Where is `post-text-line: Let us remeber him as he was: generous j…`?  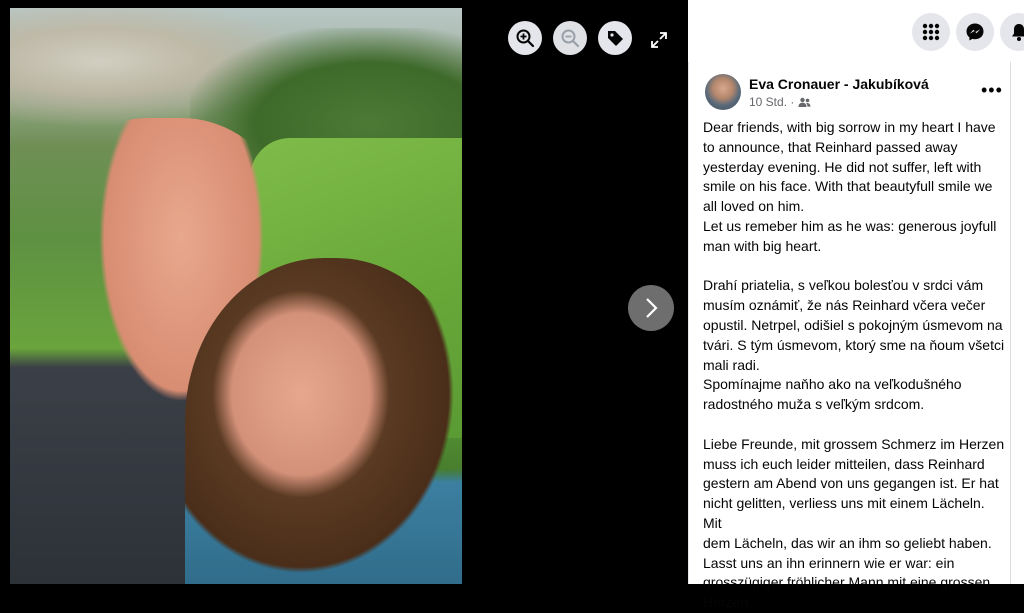
post-text-line: Let us remeber him as he was: generous j… is located at coordinates (850, 225).